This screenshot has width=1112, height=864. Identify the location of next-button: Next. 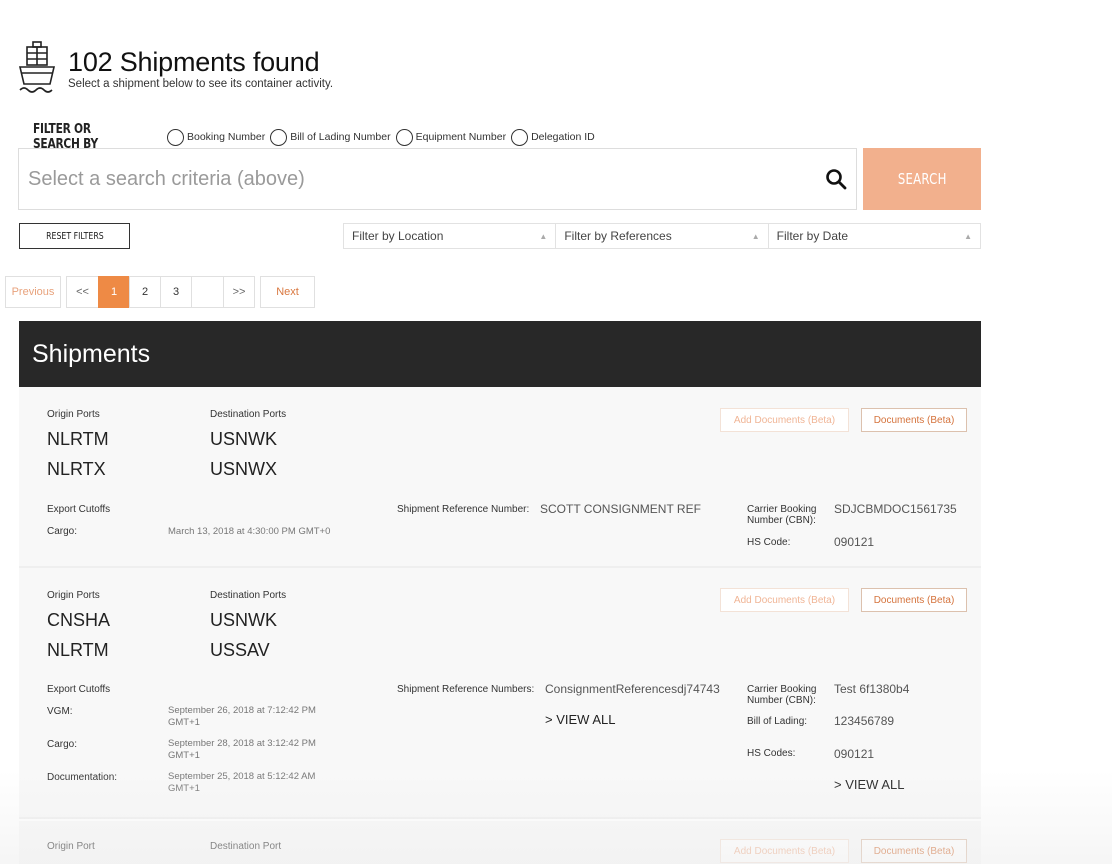
(287, 292).